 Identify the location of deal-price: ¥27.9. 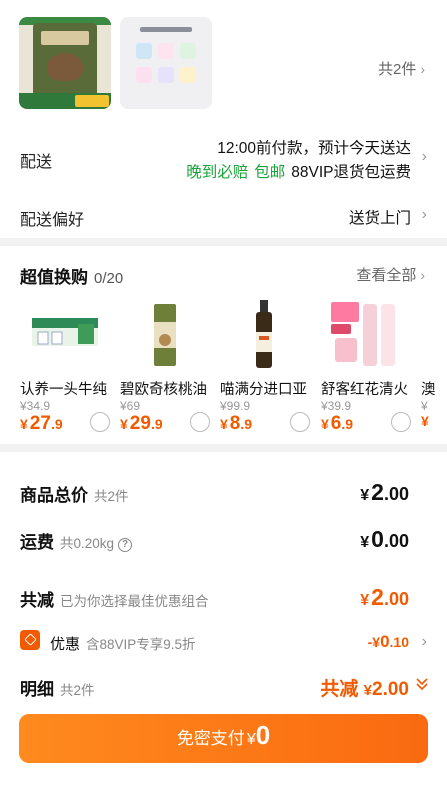
(41, 423).